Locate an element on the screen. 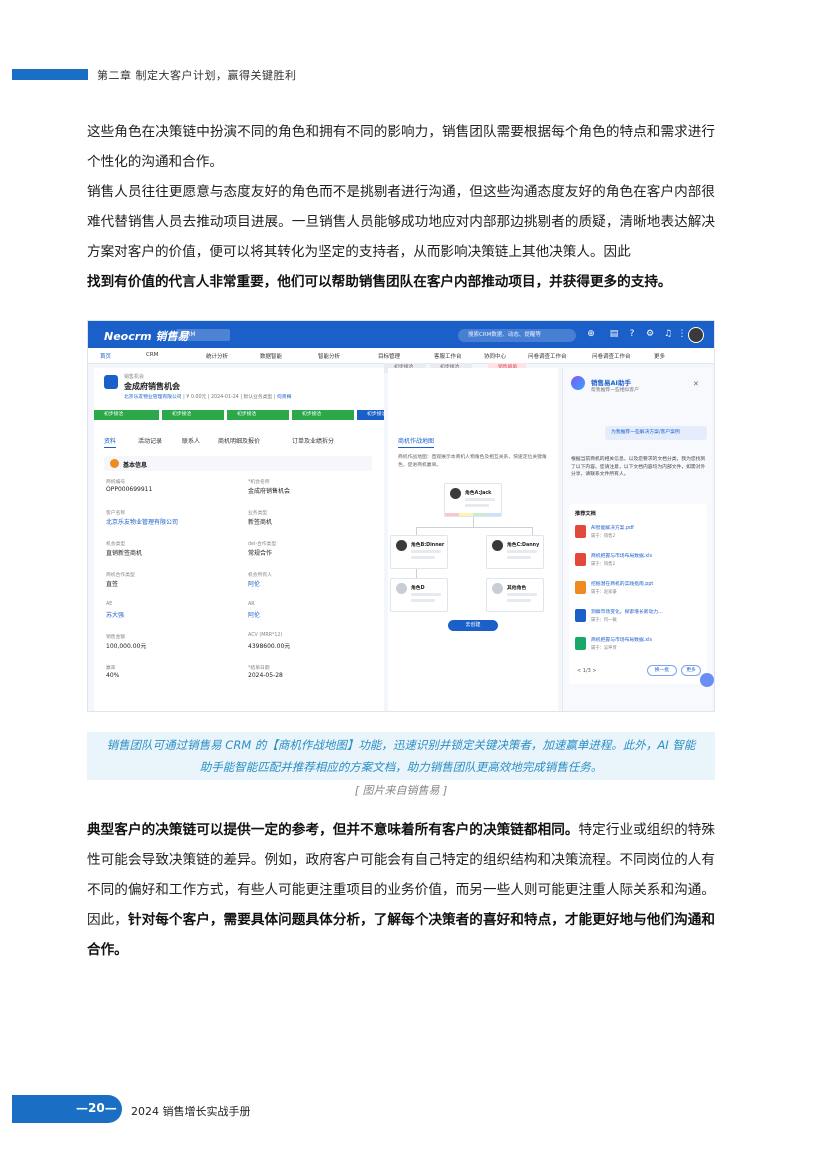 The image size is (839, 1167). doc-name: 挖掘潜在商机的实践指南.ppt is located at coordinates (622, 584).